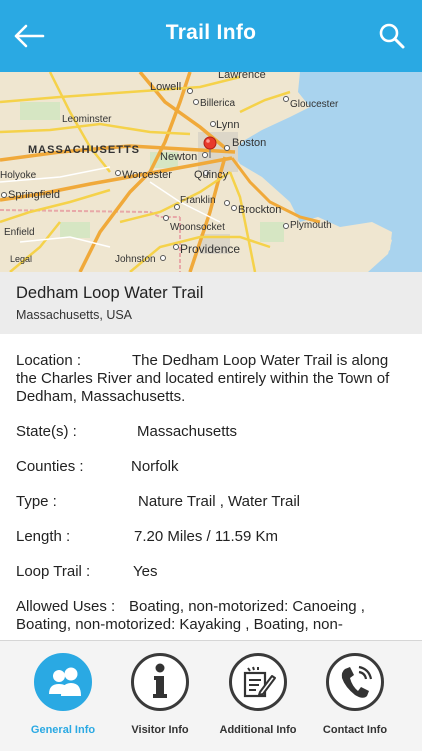 This screenshot has width=422, height=751. Describe the element at coordinates (36, 501) in the screenshot. I see `type-label: Type :` at that location.